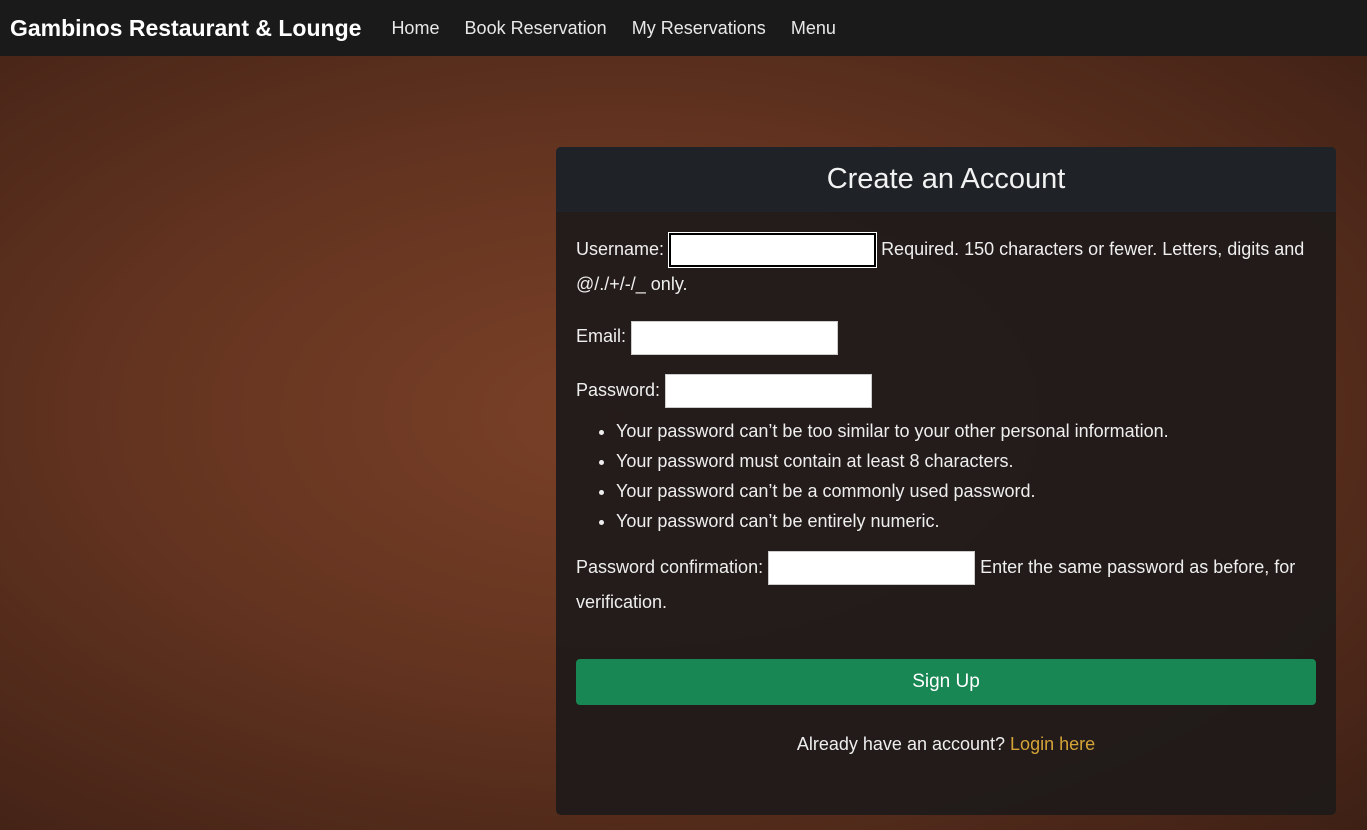 The height and width of the screenshot is (830, 1367). Describe the element at coordinates (618, 389) in the screenshot. I see `password-label: Password:` at that location.